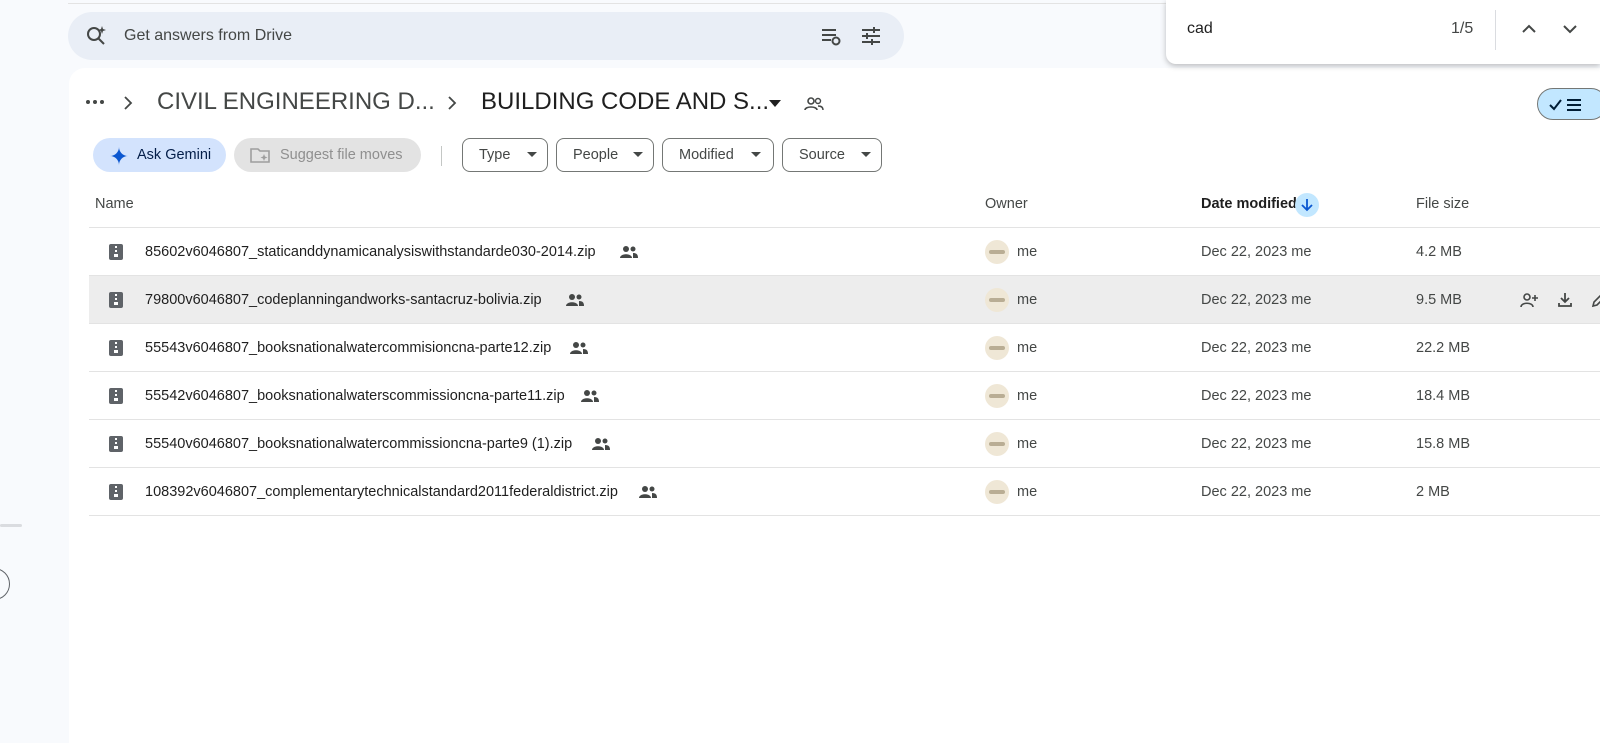  What do you see at coordinates (1495, 30) in the screenshot?
I see `find-divider` at bounding box center [1495, 30].